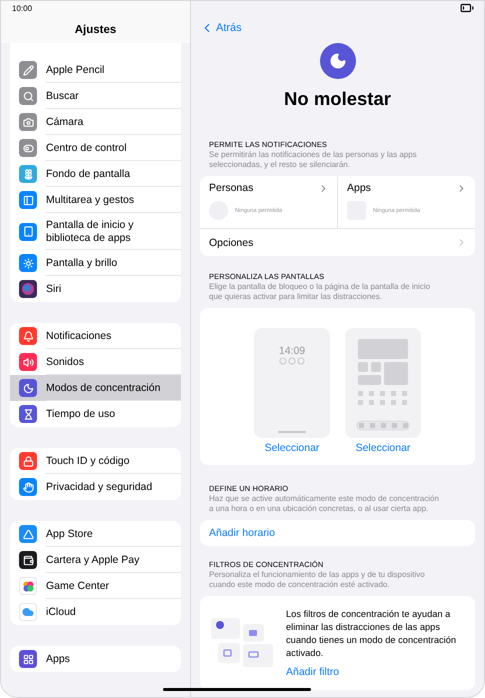  I want to click on section-description: Elige la pantalla de bloqueo o la página de la pantalla de inicio que quieras activar para limitar las distracciones., so click(320, 292).